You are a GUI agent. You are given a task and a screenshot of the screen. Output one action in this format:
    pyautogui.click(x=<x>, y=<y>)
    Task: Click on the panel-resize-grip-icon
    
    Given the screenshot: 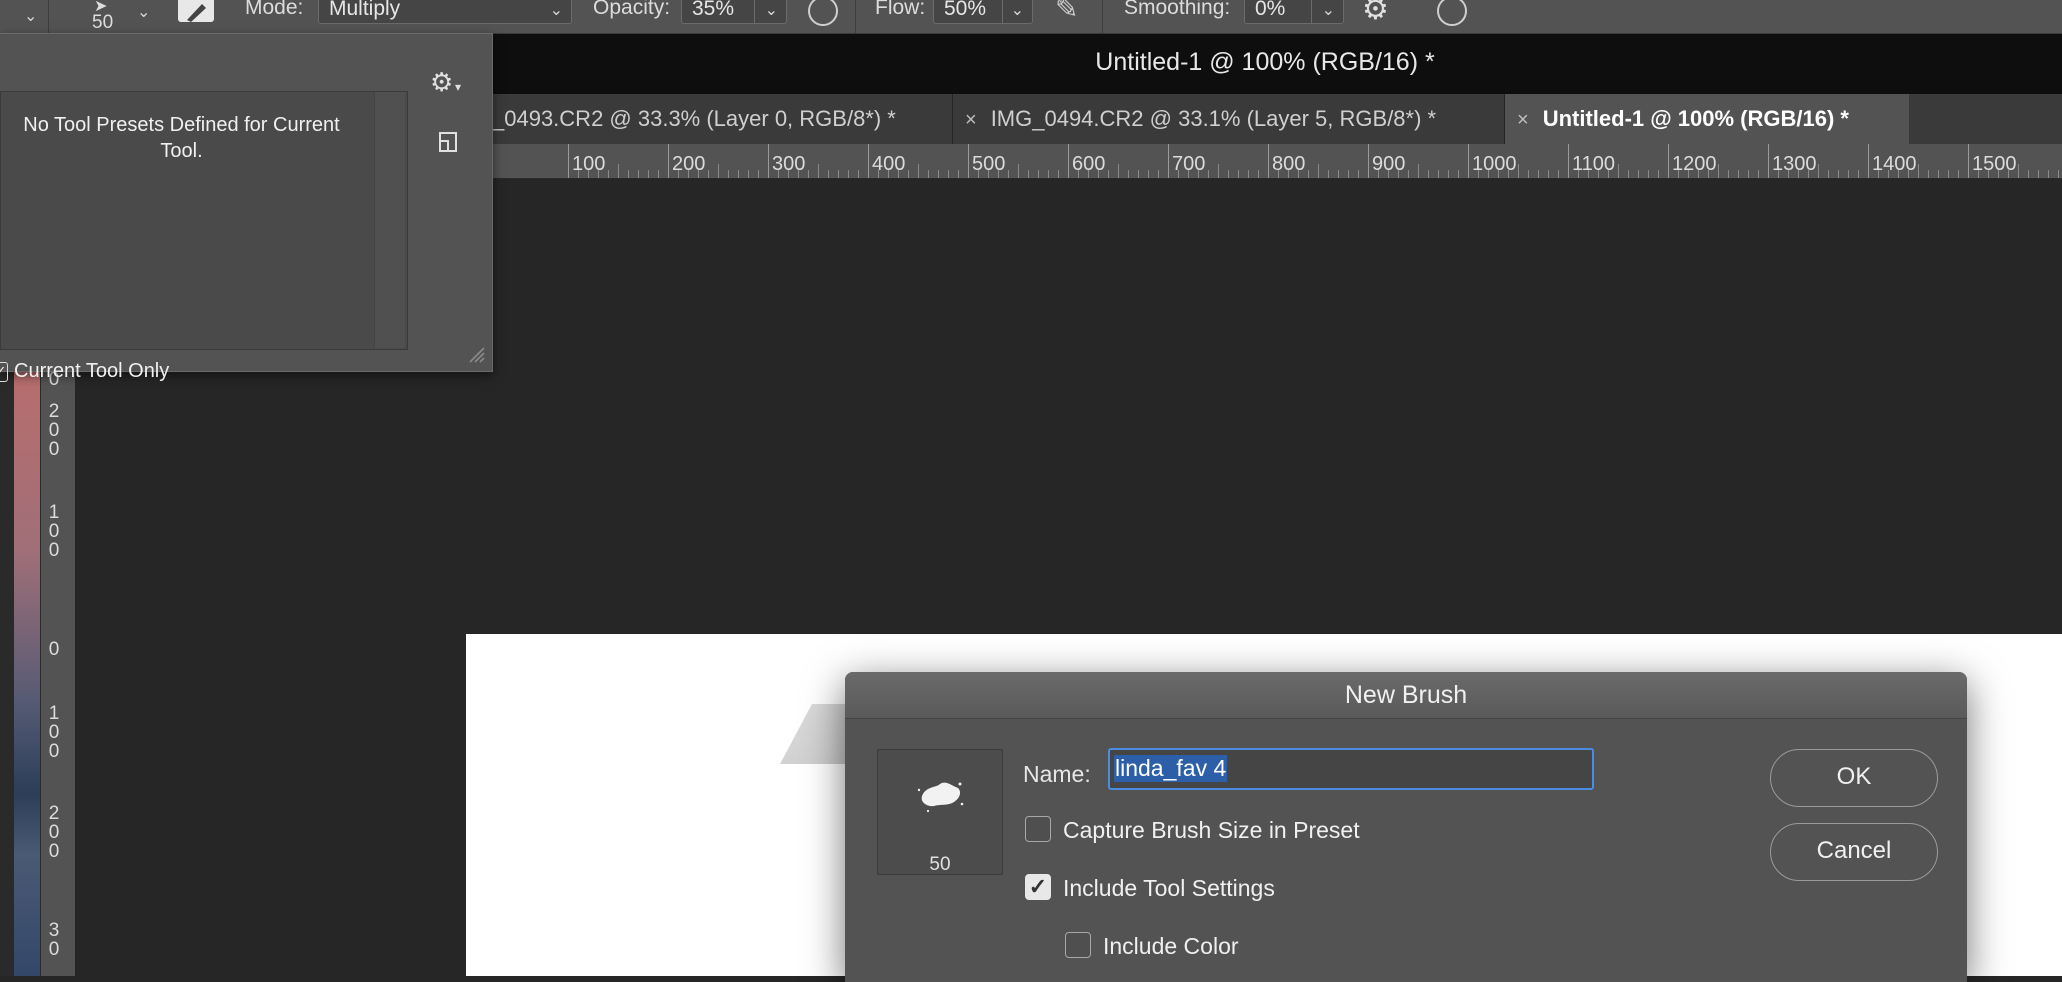 What is the action you would take?
    pyautogui.click(x=476, y=354)
    